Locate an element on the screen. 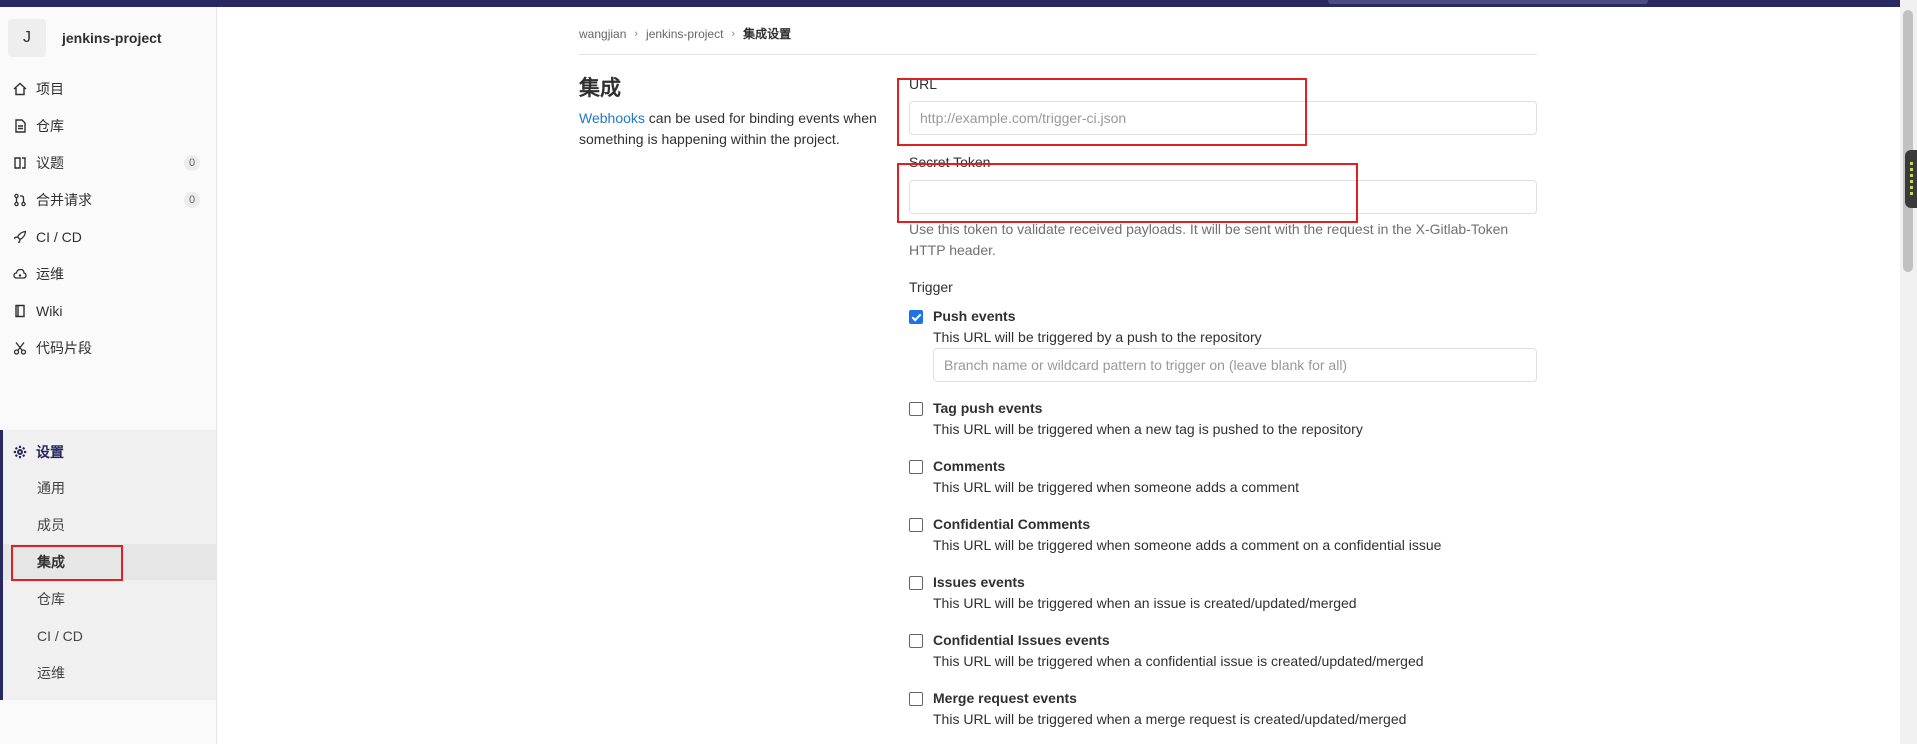 The width and height of the screenshot is (1917, 744). trigger-title: Confidential Comments is located at coordinates (1011, 524).